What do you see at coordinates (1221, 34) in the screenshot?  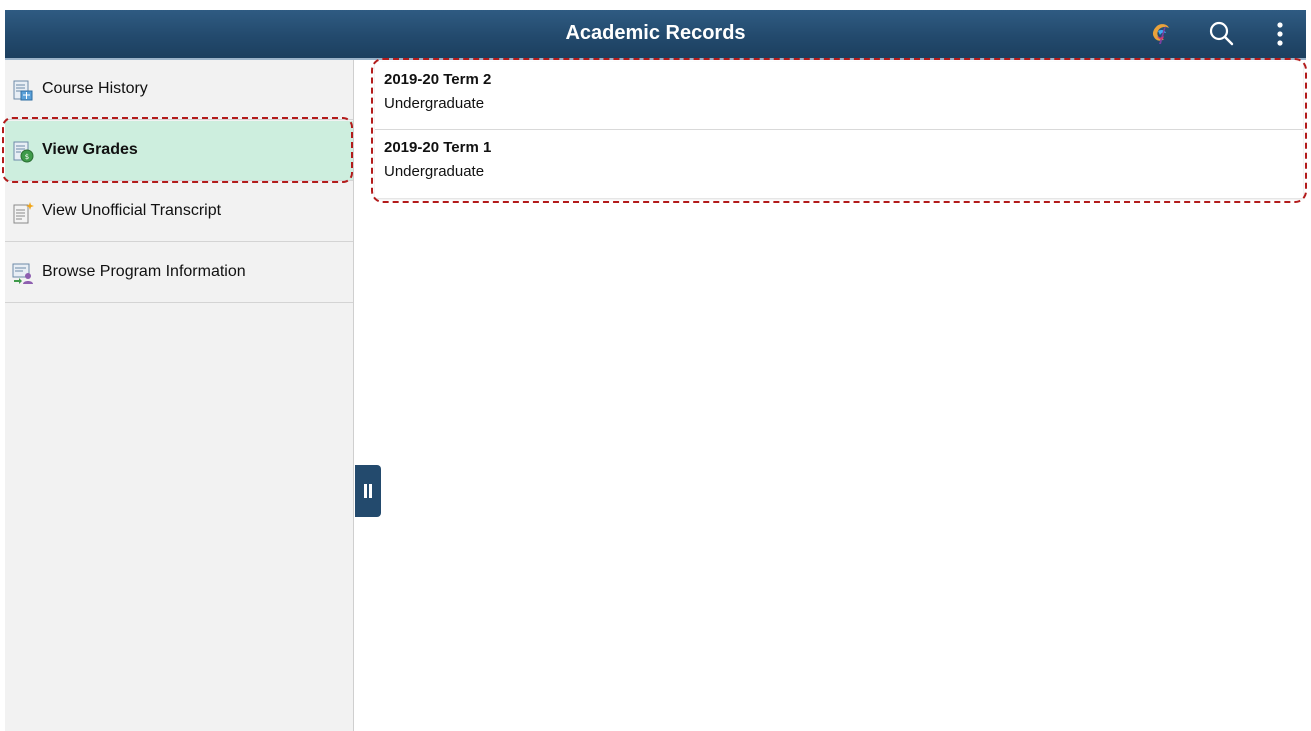 I see `search-icon` at bounding box center [1221, 34].